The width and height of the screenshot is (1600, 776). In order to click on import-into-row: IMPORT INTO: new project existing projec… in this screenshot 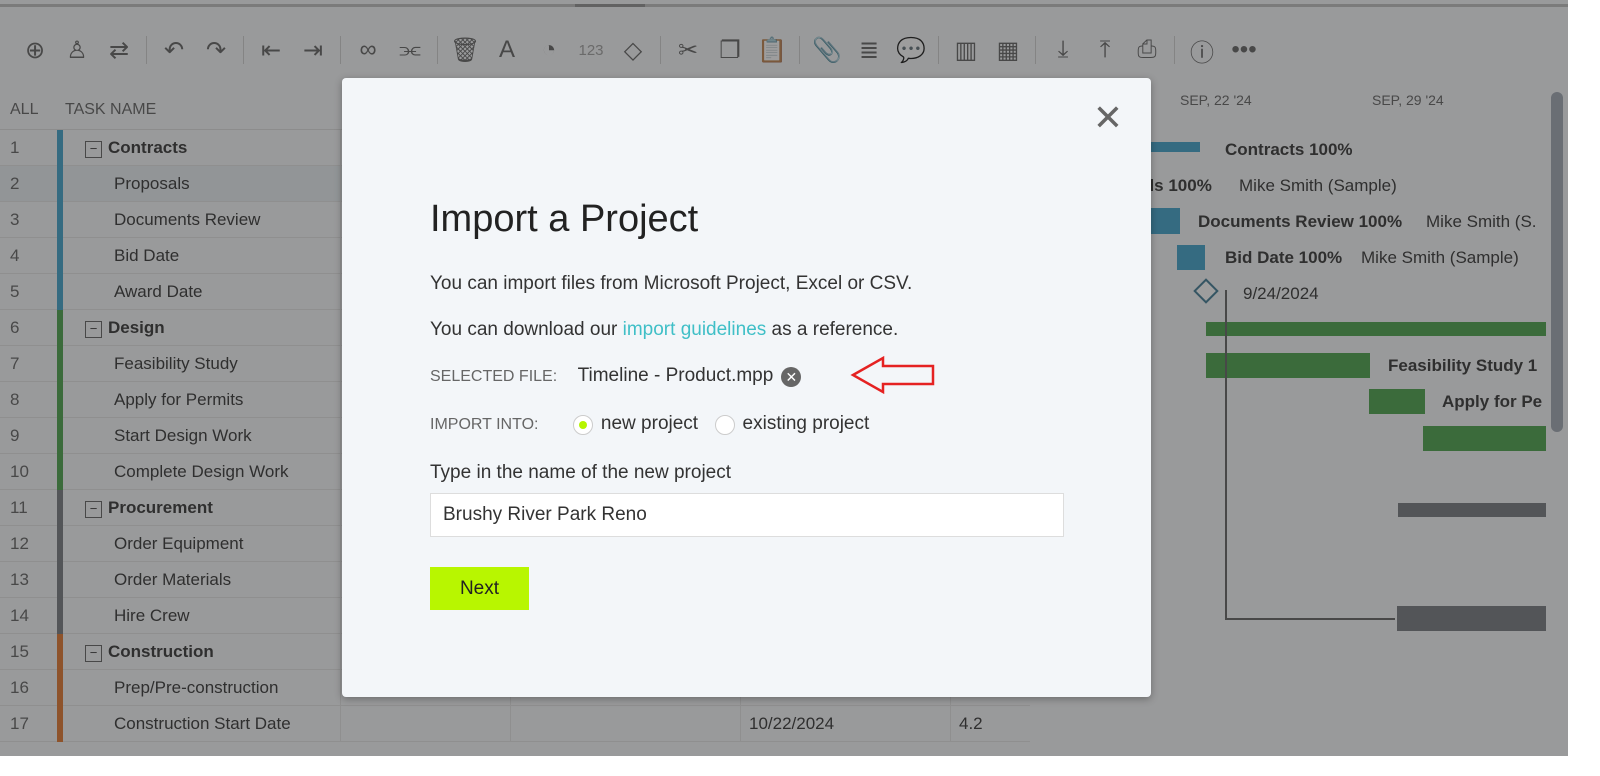, I will do `click(649, 424)`.